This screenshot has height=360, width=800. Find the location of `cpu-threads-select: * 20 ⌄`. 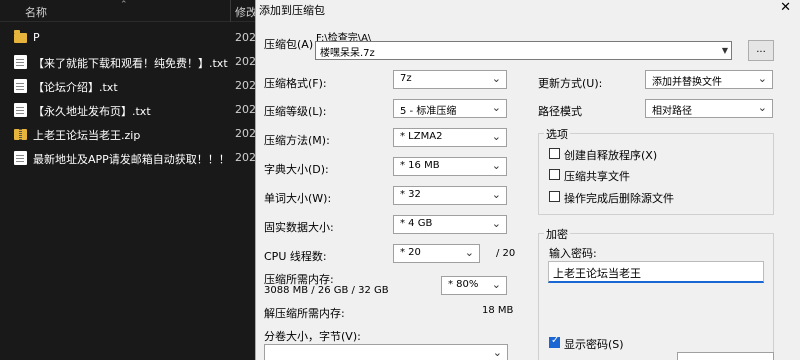

cpu-threads-select: * 20 ⌄ is located at coordinates (436, 253).